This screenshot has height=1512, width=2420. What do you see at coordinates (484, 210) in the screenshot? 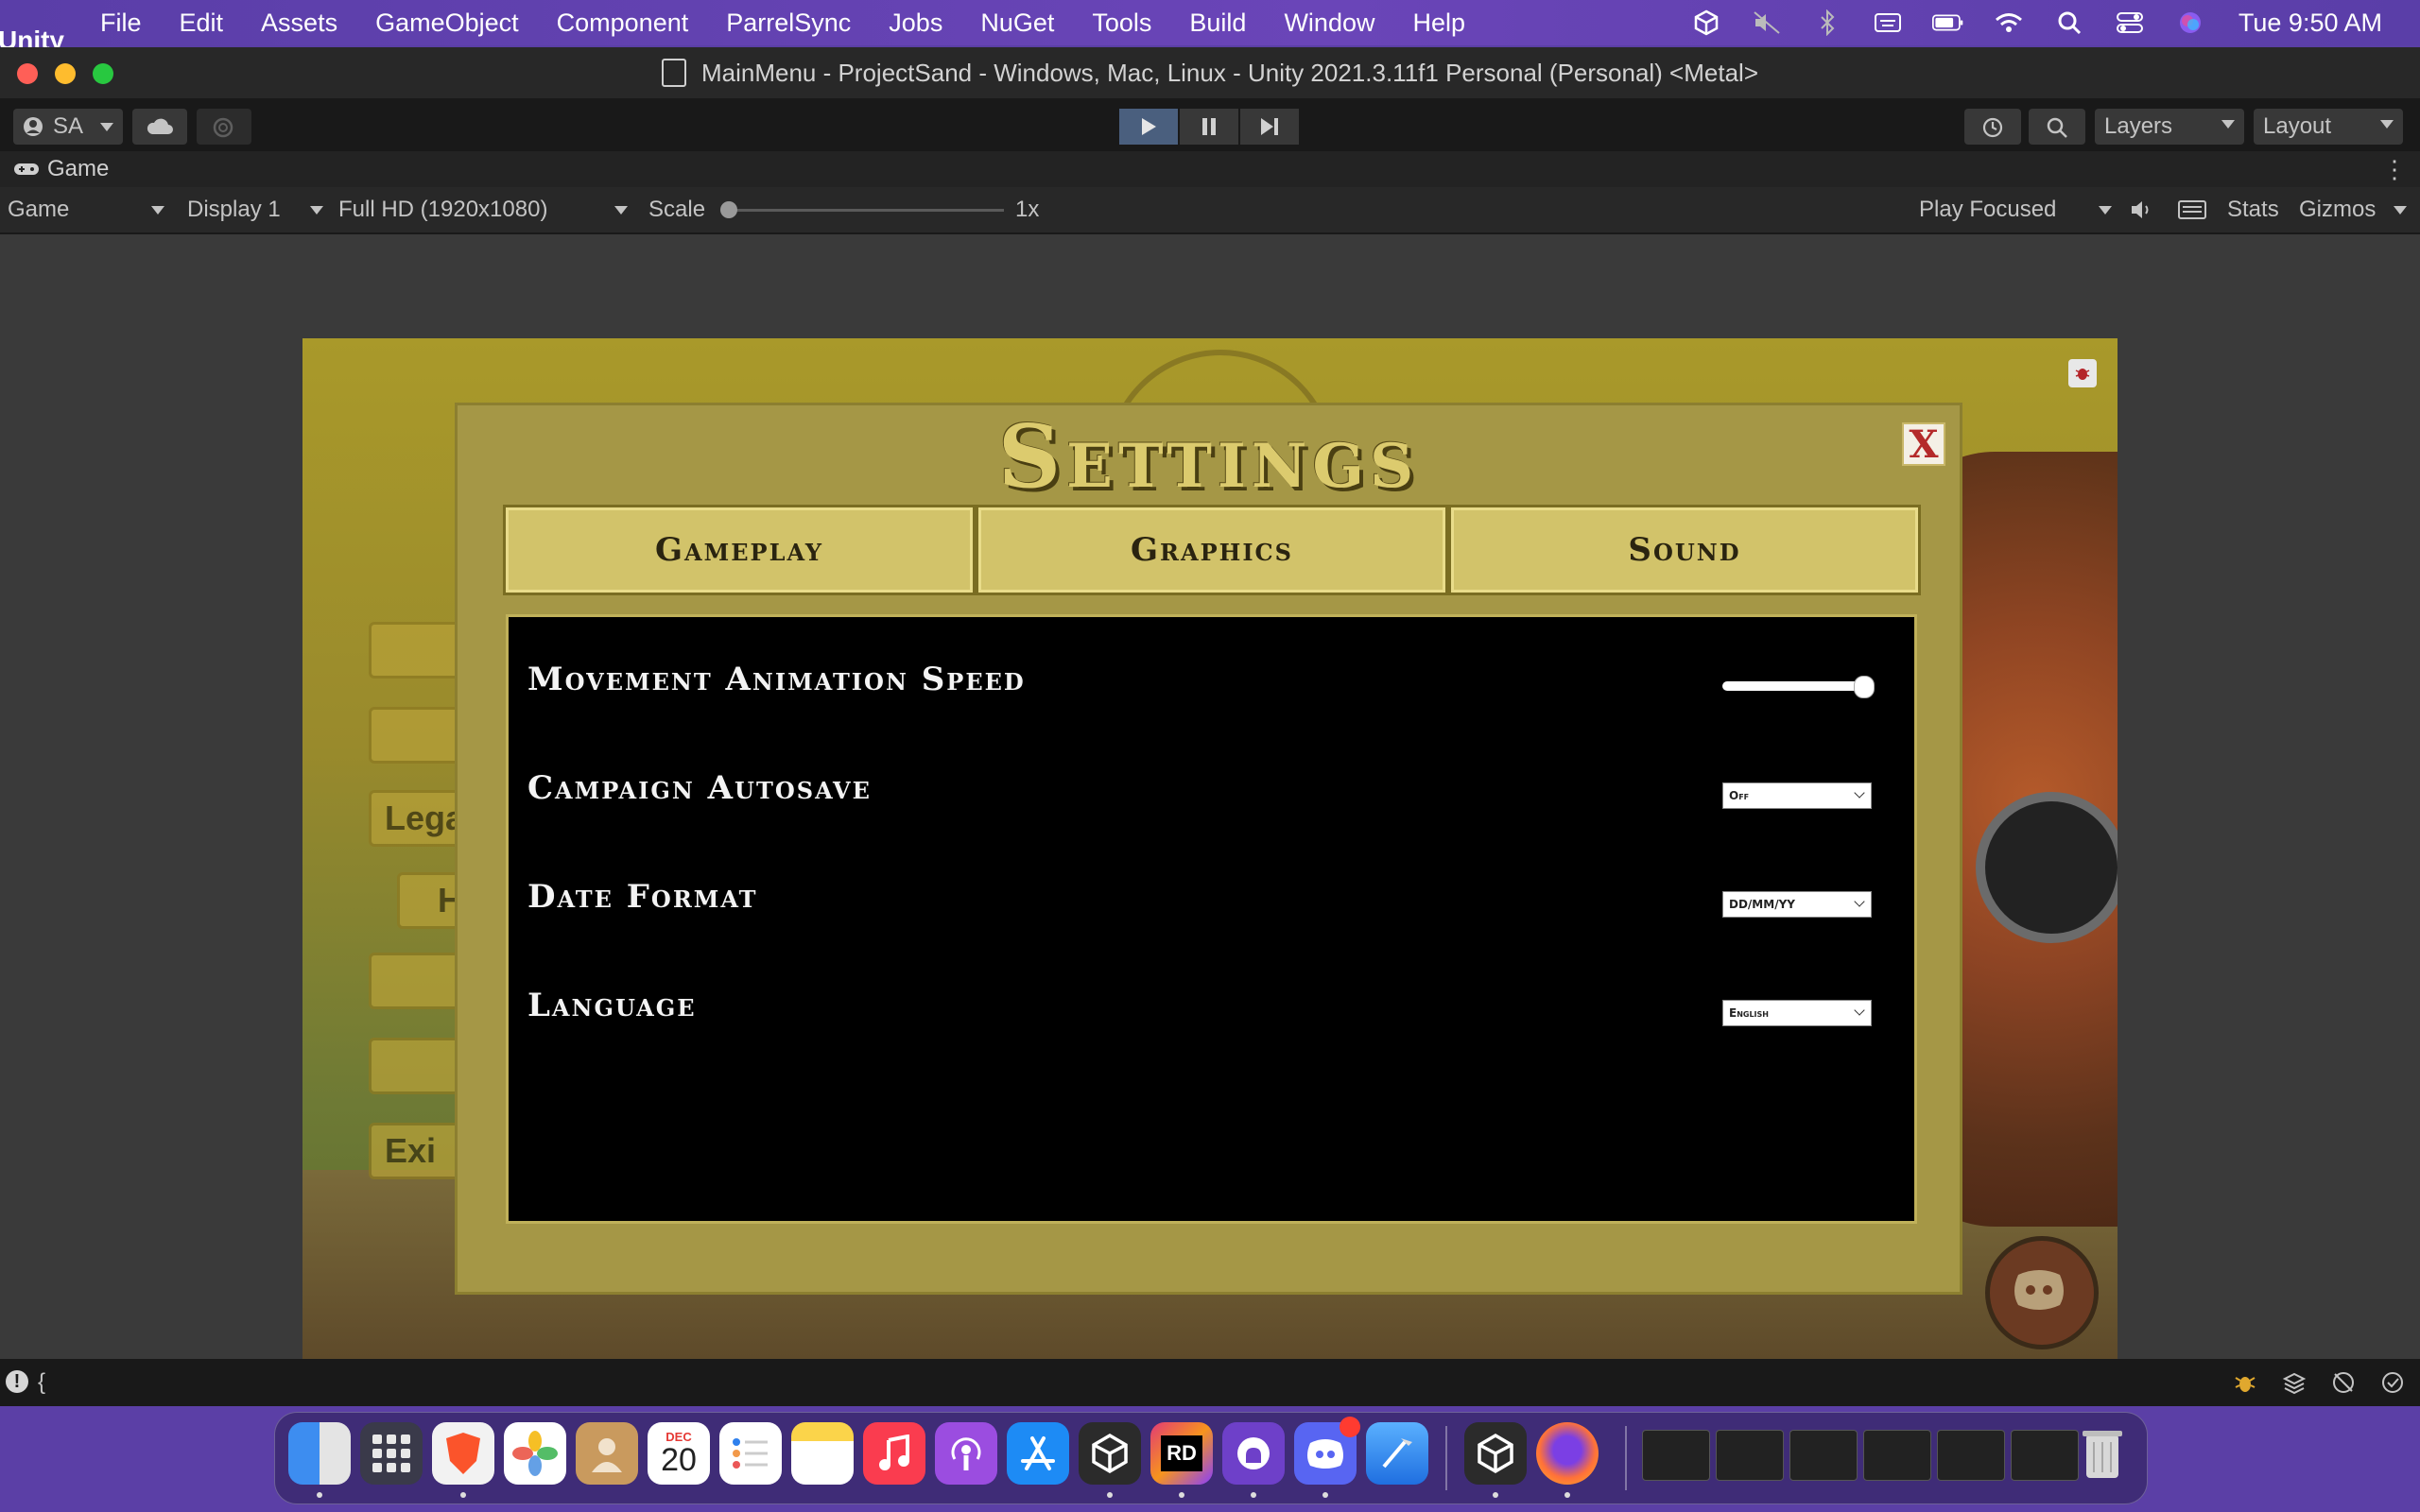
I see `resolution-dropdown: Full HD (1920x1080)` at bounding box center [484, 210].